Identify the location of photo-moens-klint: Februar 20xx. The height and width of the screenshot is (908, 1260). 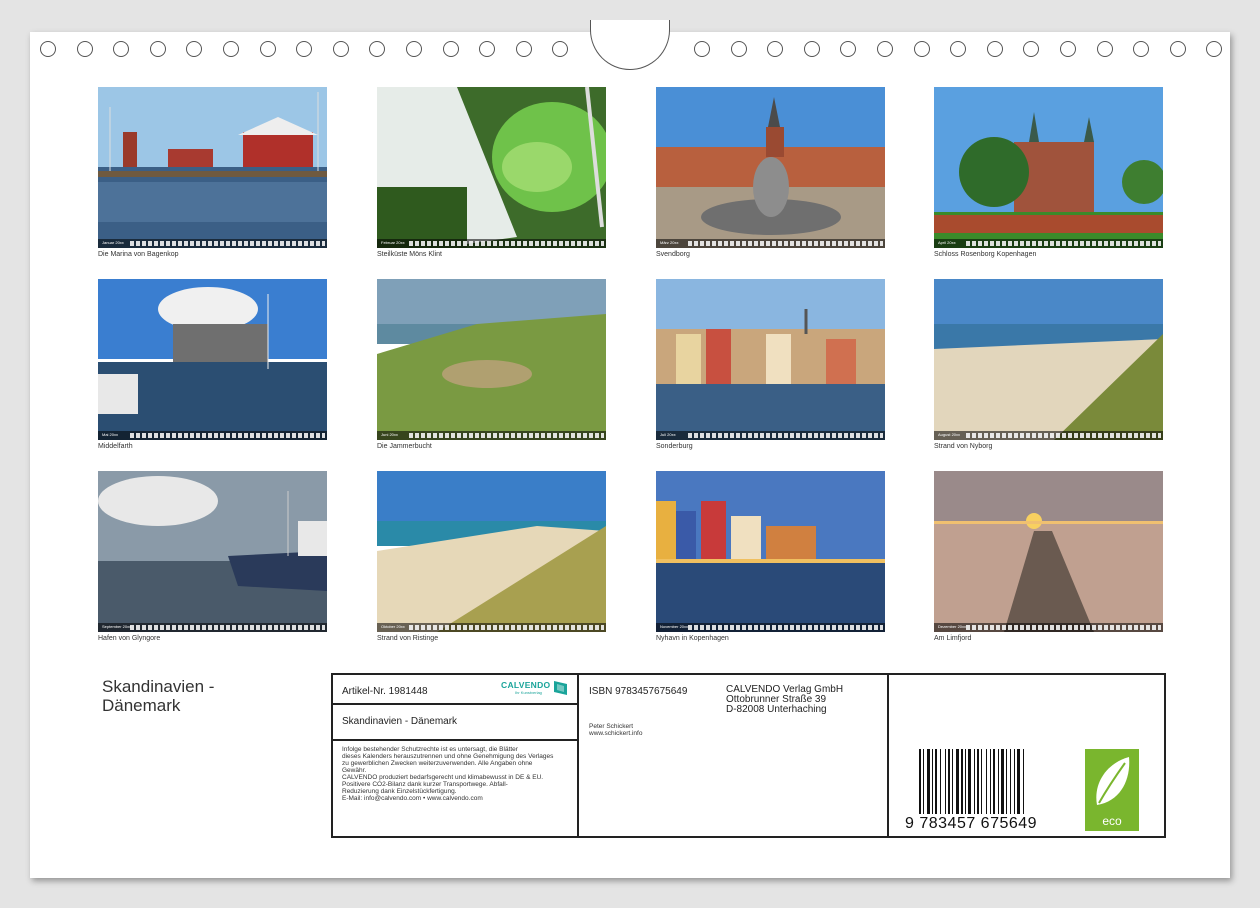
(491, 167).